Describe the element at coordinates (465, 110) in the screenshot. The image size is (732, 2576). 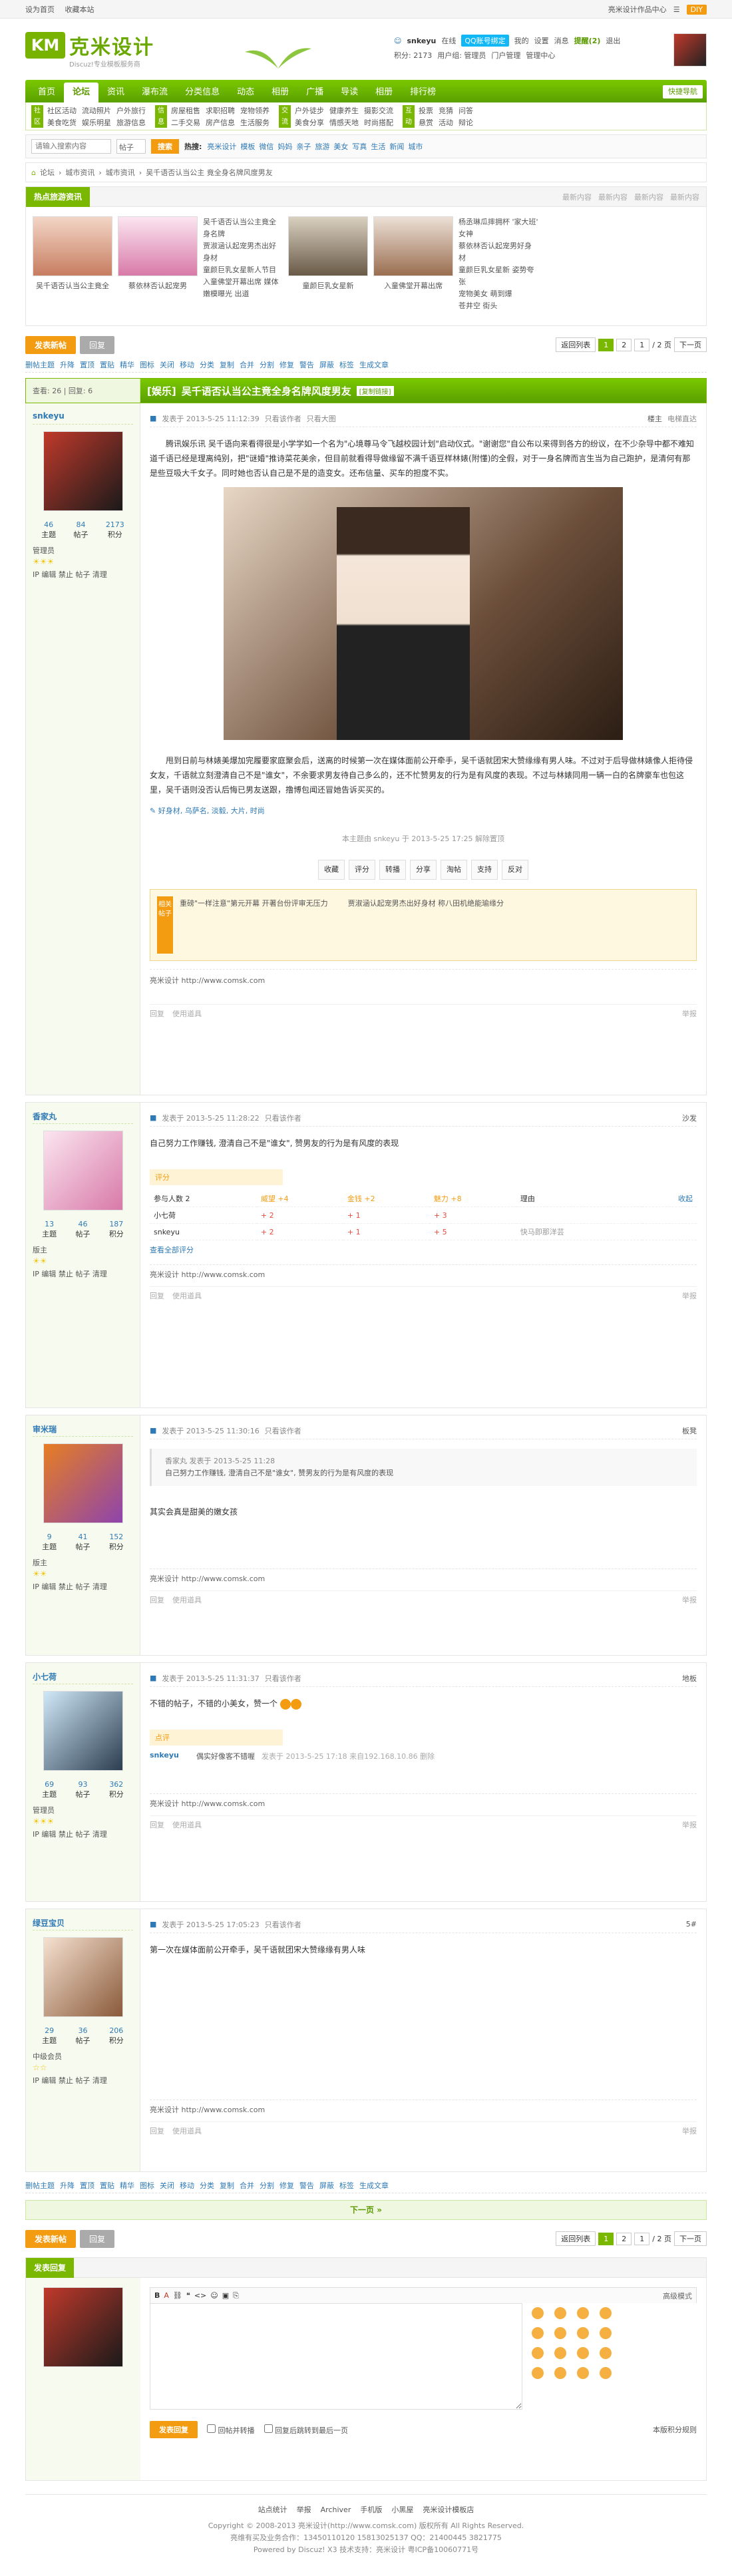
I see `subnav-link: 问答` at that location.